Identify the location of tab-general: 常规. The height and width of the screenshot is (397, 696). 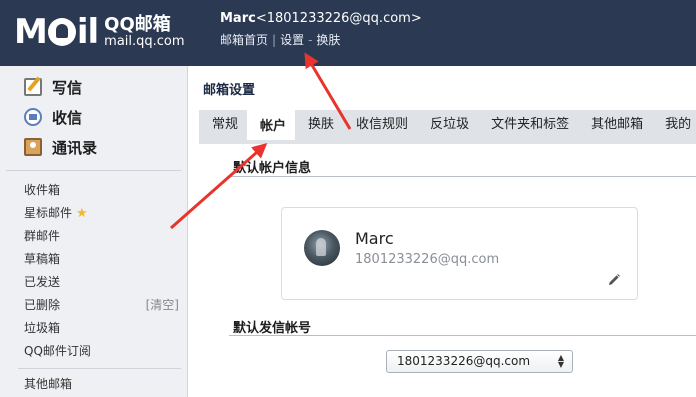
(223, 125).